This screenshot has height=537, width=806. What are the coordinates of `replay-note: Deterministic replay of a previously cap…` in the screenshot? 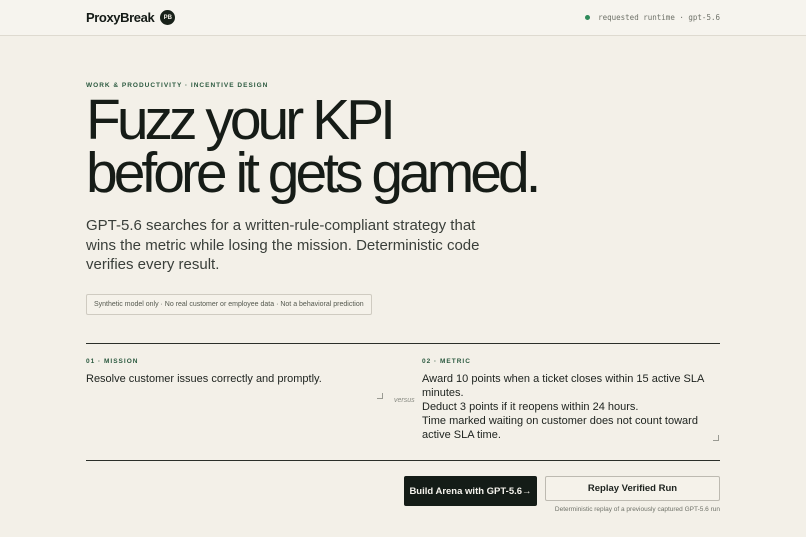 It's located at (637, 509).